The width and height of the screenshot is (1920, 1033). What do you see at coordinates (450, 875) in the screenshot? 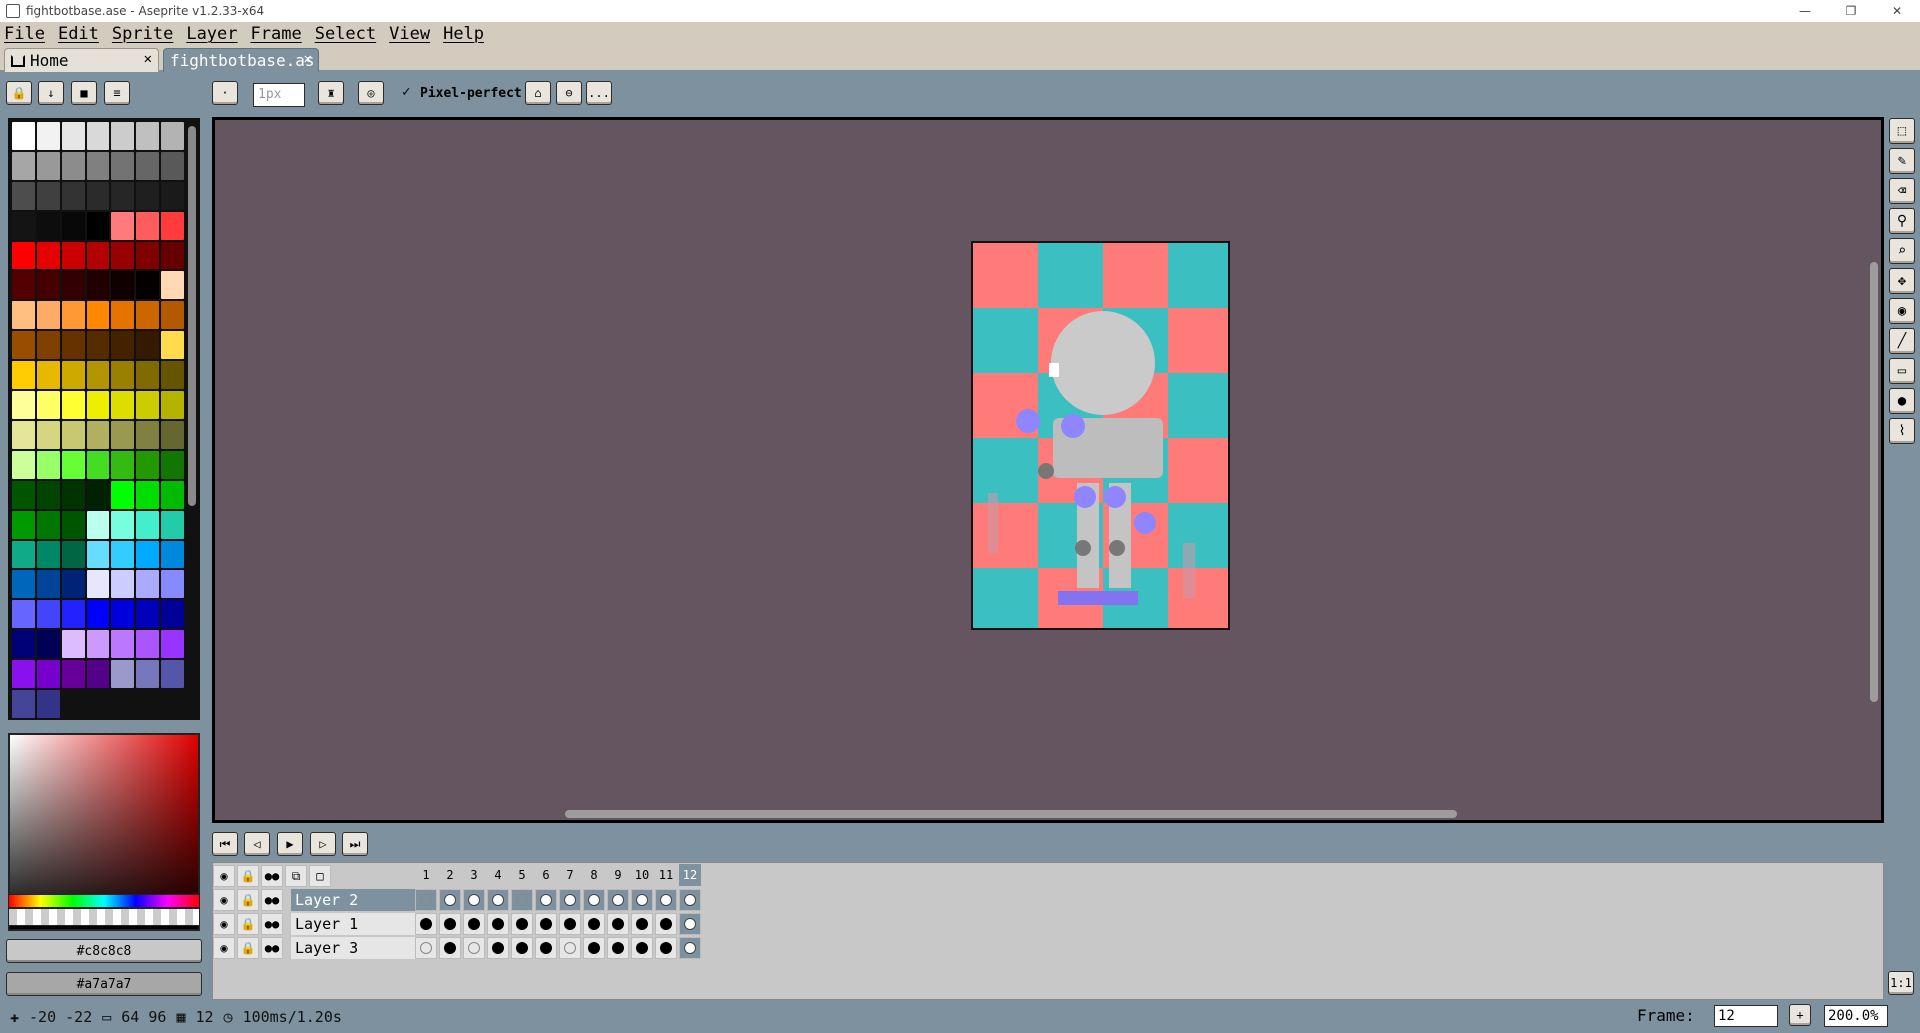
I see `frame-number: 2` at bounding box center [450, 875].